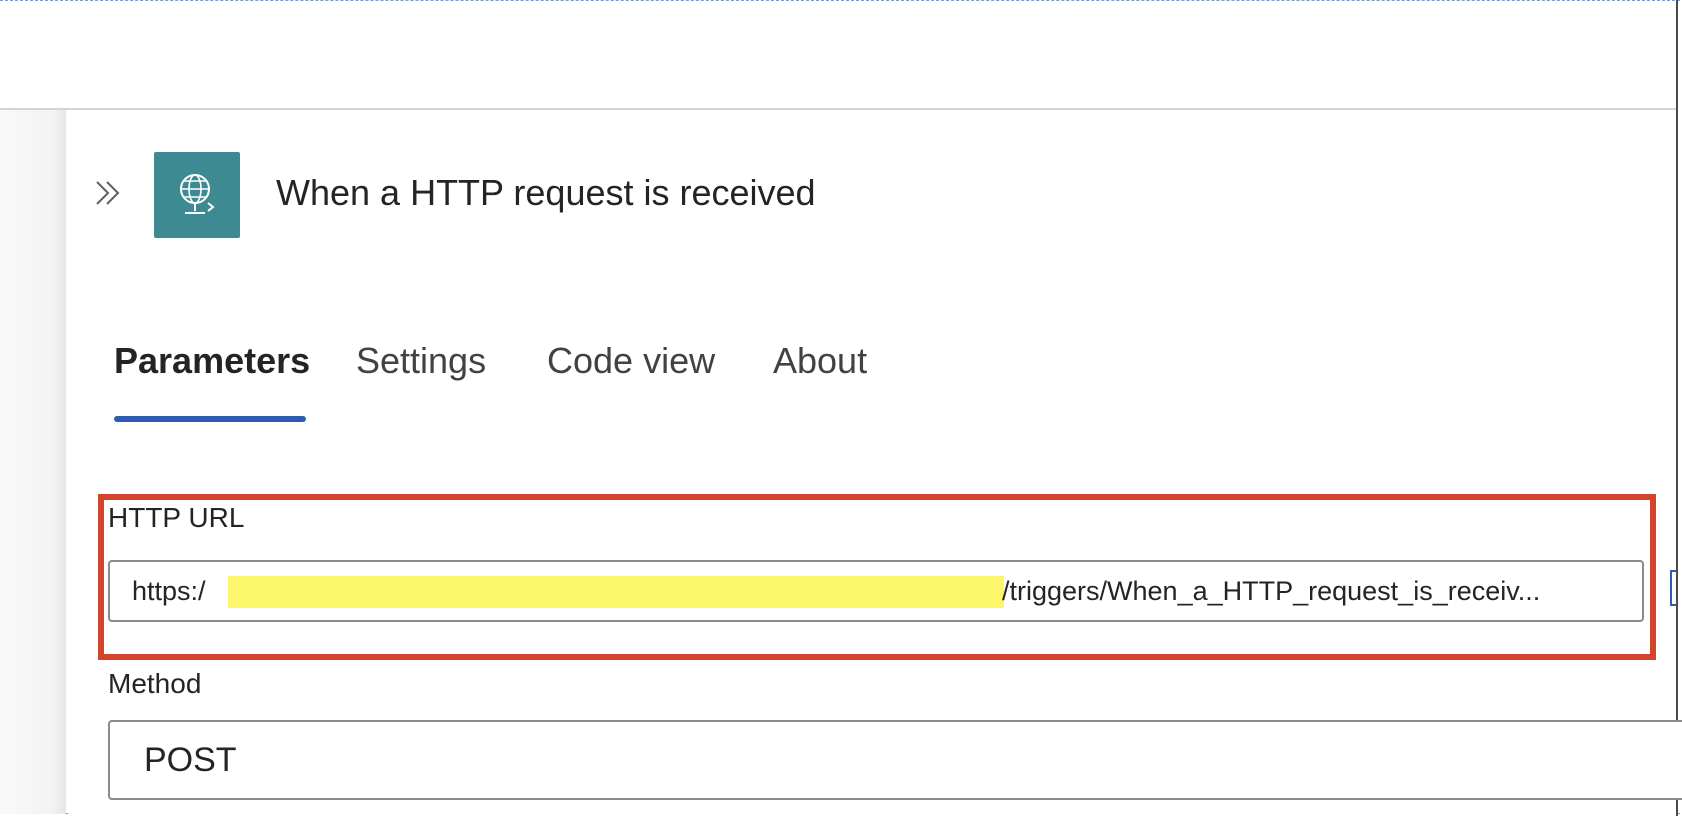  What do you see at coordinates (895, 760) in the screenshot?
I see `method-select: POST` at bounding box center [895, 760].